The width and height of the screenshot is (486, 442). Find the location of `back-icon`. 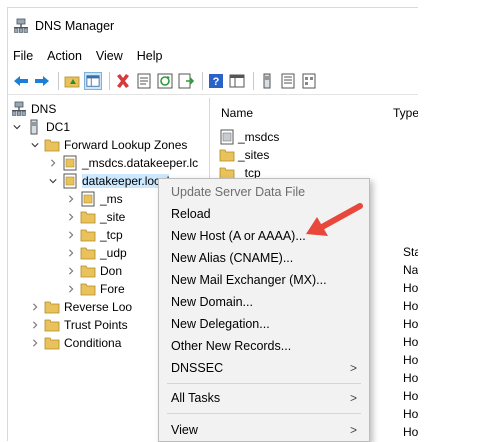

back-icon is located at coordinates (21, 81).